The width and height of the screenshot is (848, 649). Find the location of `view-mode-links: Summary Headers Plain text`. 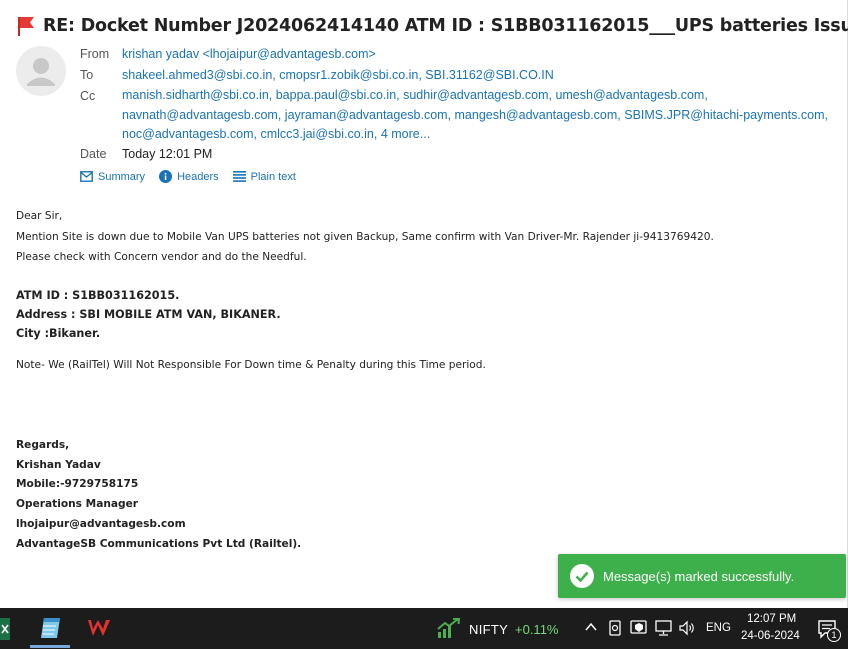

view-mode-links: Summary Headers Plain text is located at coordinates (188, 176).